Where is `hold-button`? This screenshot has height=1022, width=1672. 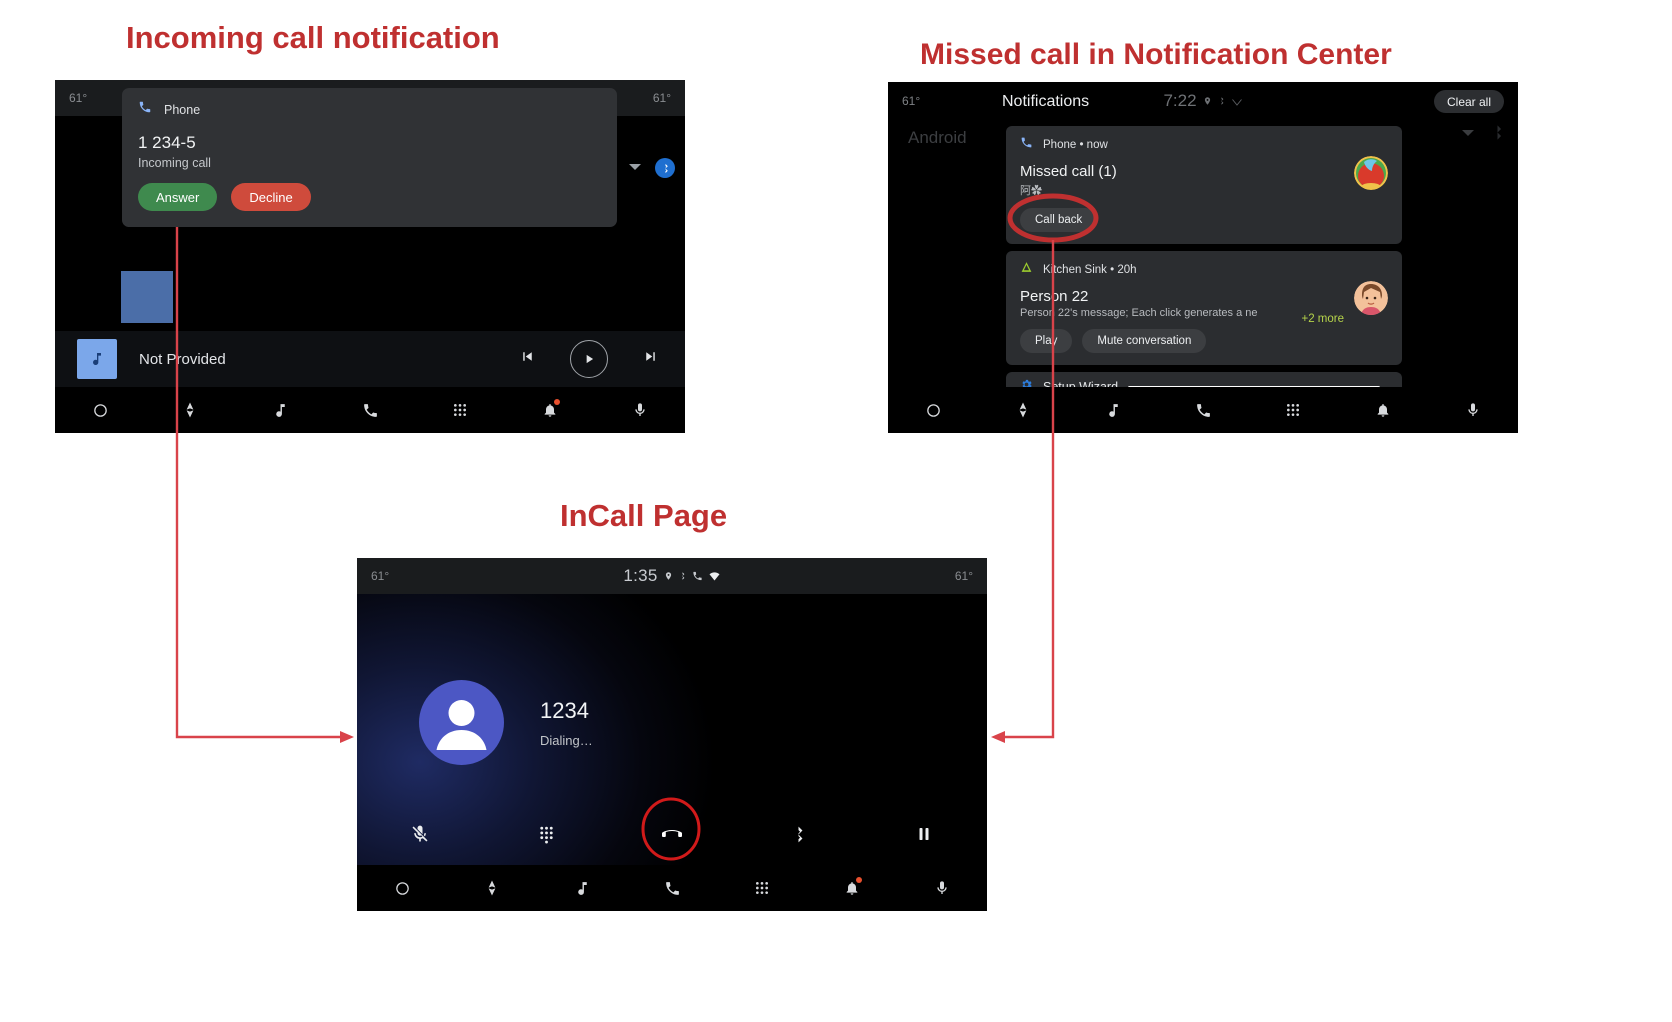
hold-button is located at coordinates (924, 836).